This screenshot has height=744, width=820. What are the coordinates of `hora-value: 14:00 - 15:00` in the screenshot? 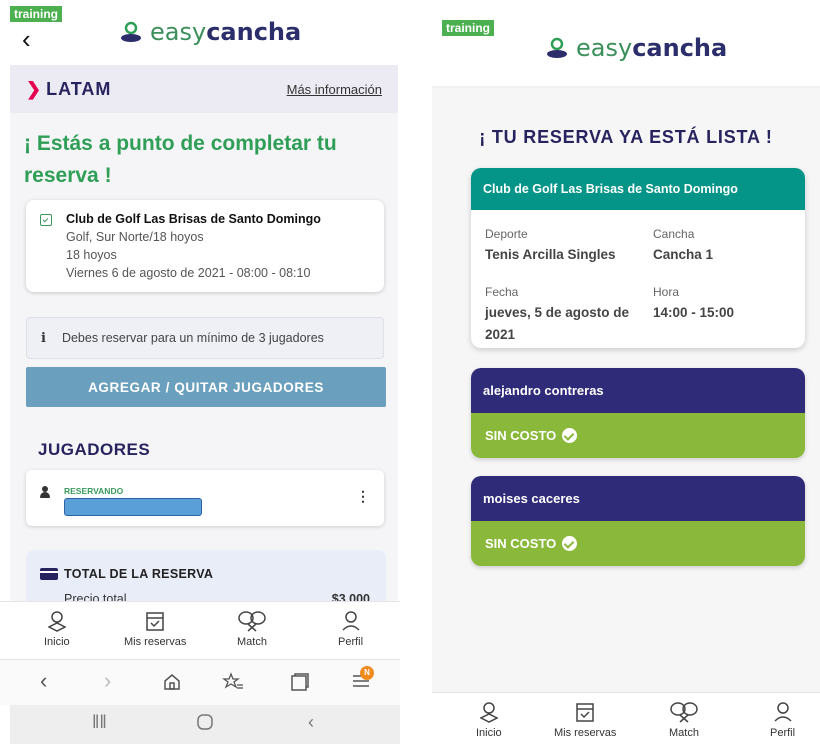 It's located at (694, 313).